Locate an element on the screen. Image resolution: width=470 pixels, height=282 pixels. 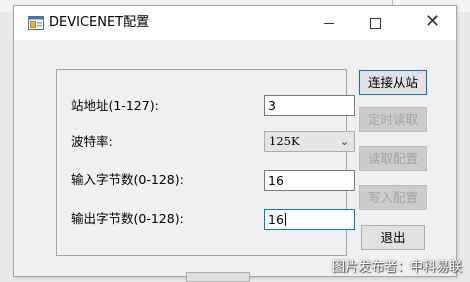
output-bytes-input: 16 is located at coordinates (309, 219).